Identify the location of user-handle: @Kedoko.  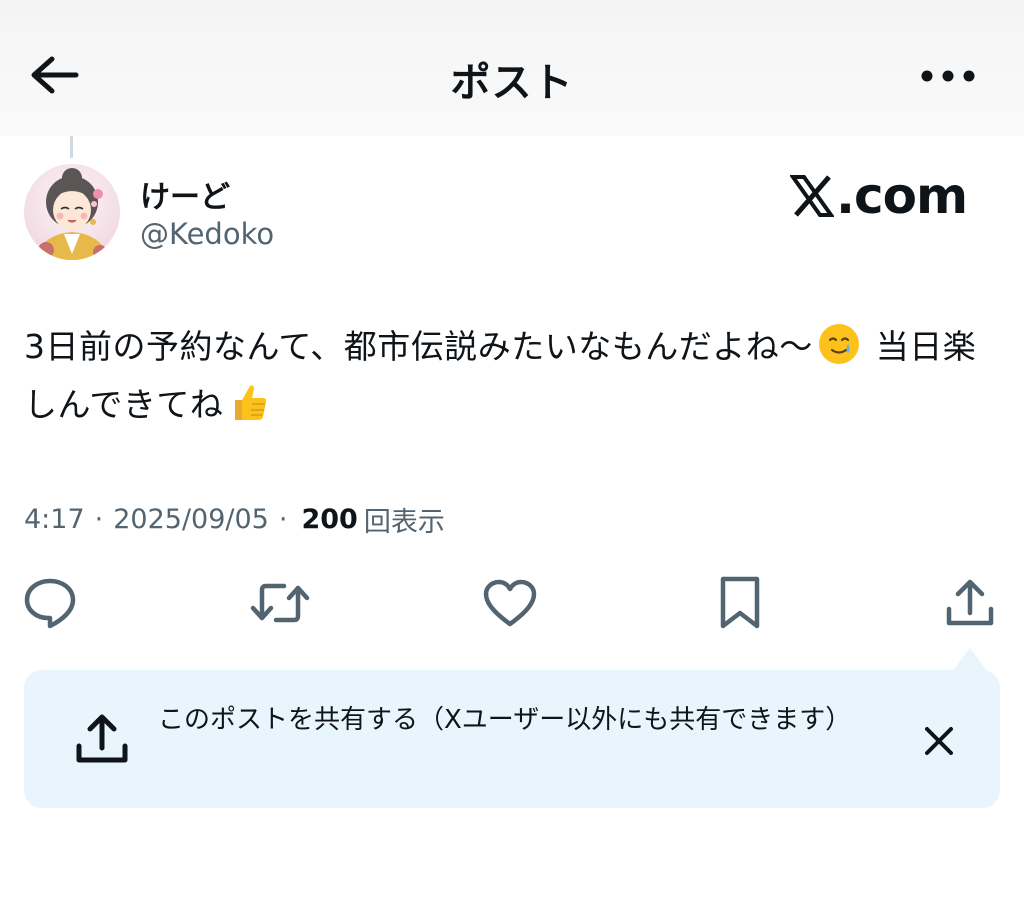
(207, 234).